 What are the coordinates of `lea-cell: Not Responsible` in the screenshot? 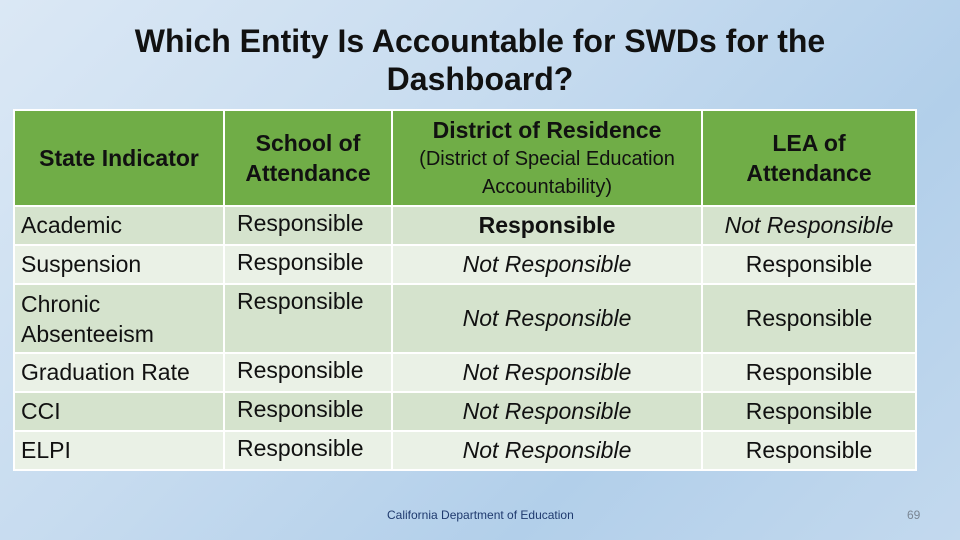 It's located at (809, 225).